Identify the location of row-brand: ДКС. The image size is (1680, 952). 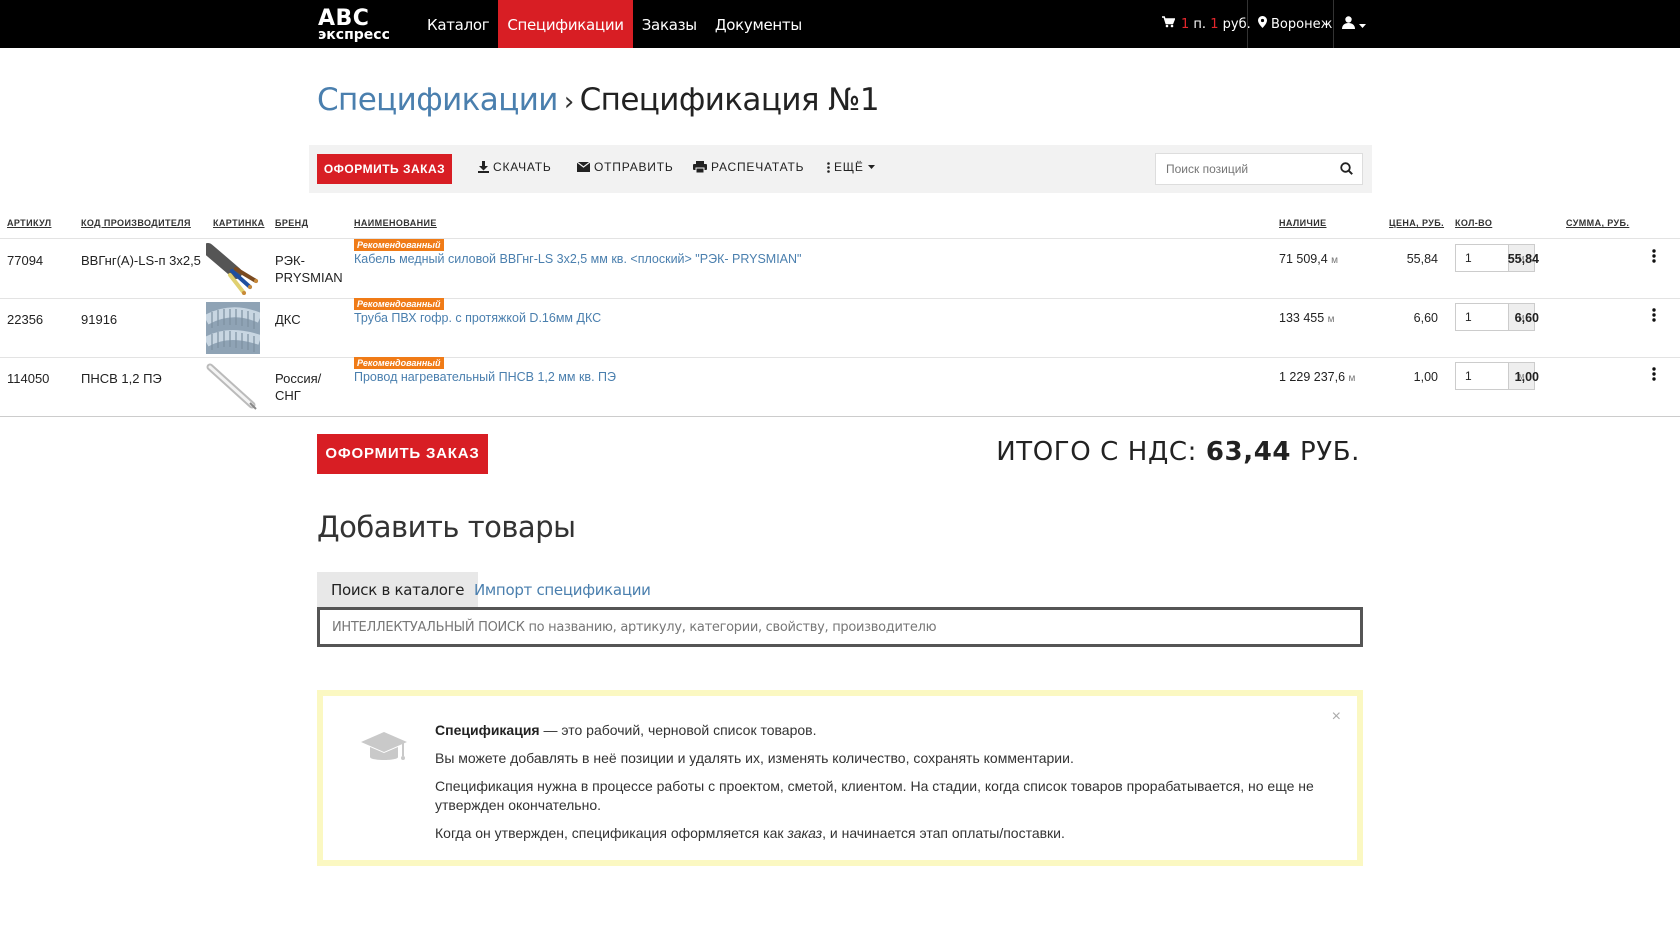
(288, 319).